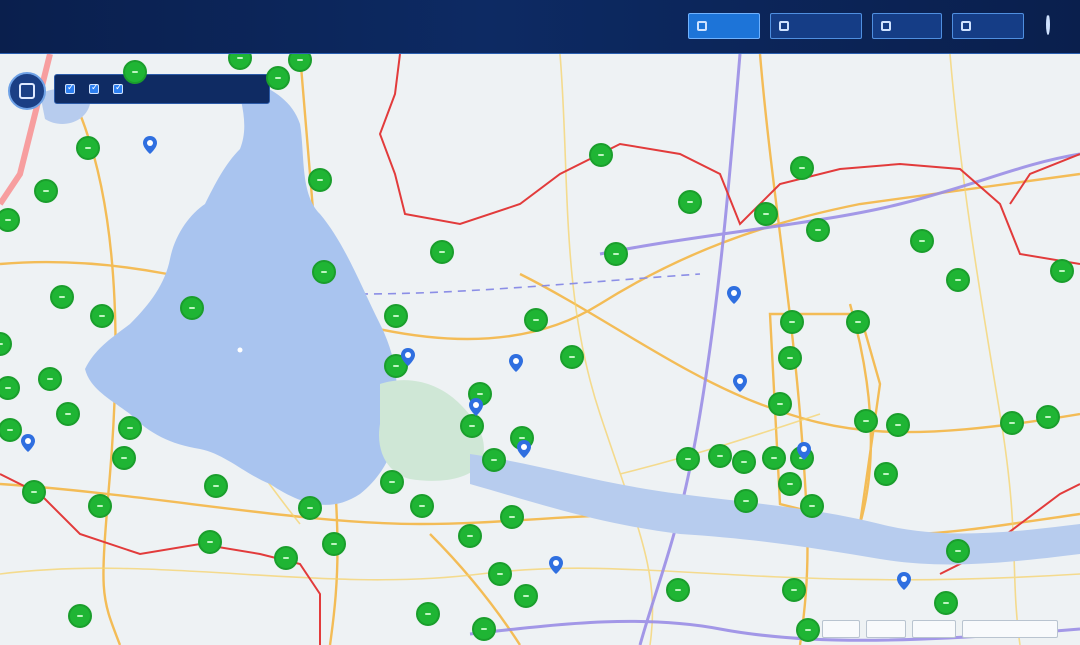 The image size is (1080, 645). I want to click on logout-button, so click(1060, 25).